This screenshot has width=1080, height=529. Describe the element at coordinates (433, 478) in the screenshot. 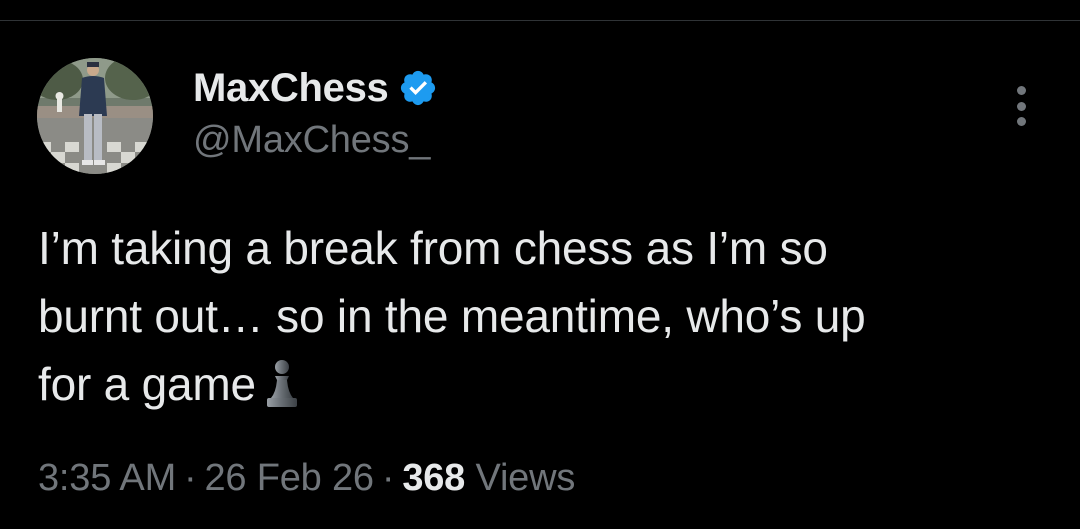

I see `views-count: 368` at that location.